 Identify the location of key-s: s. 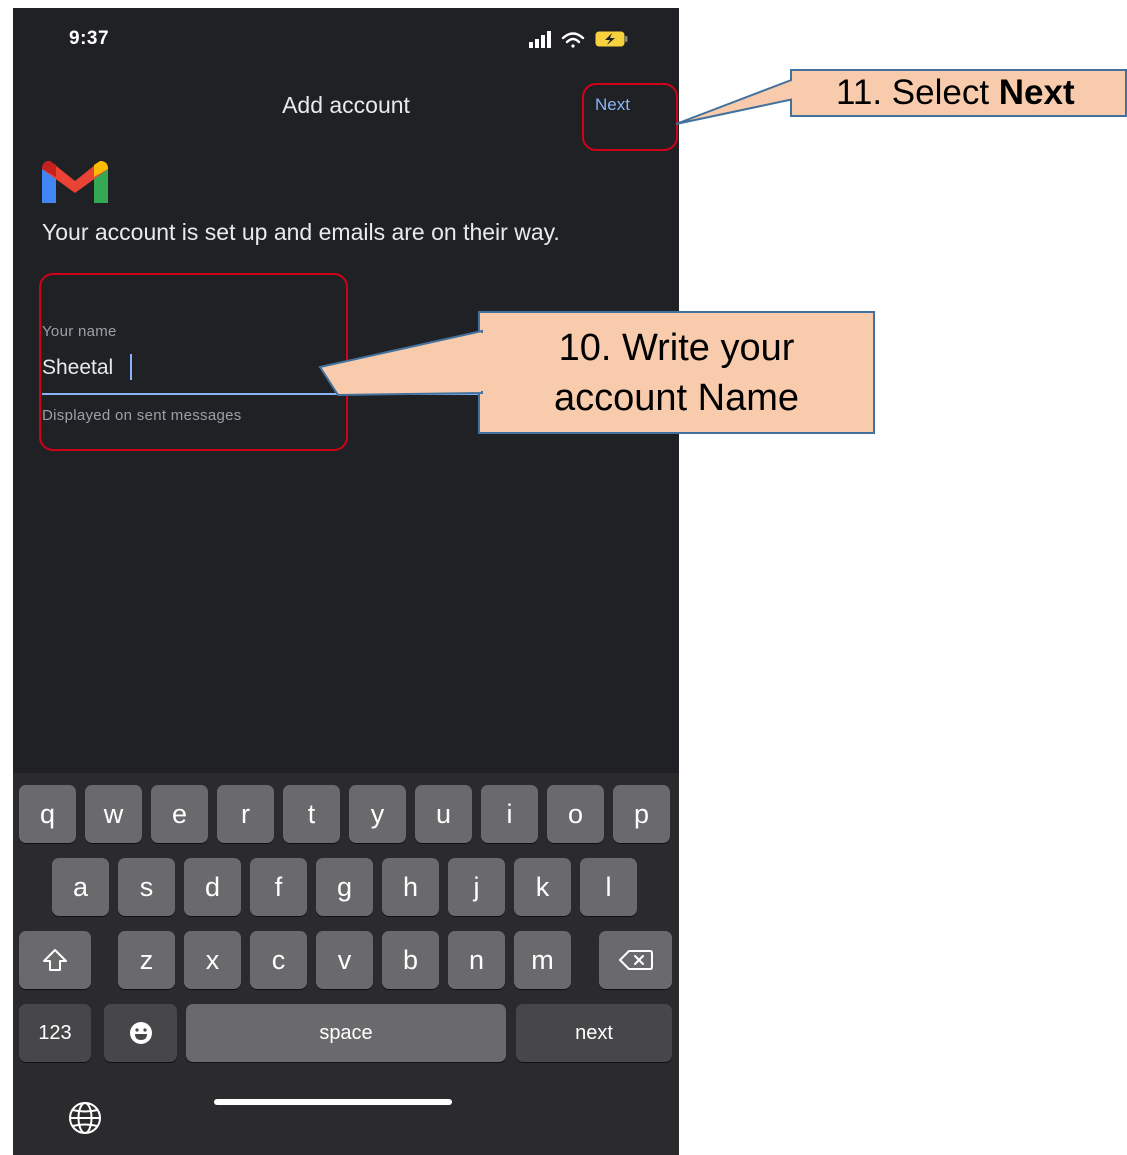
(146, 887).